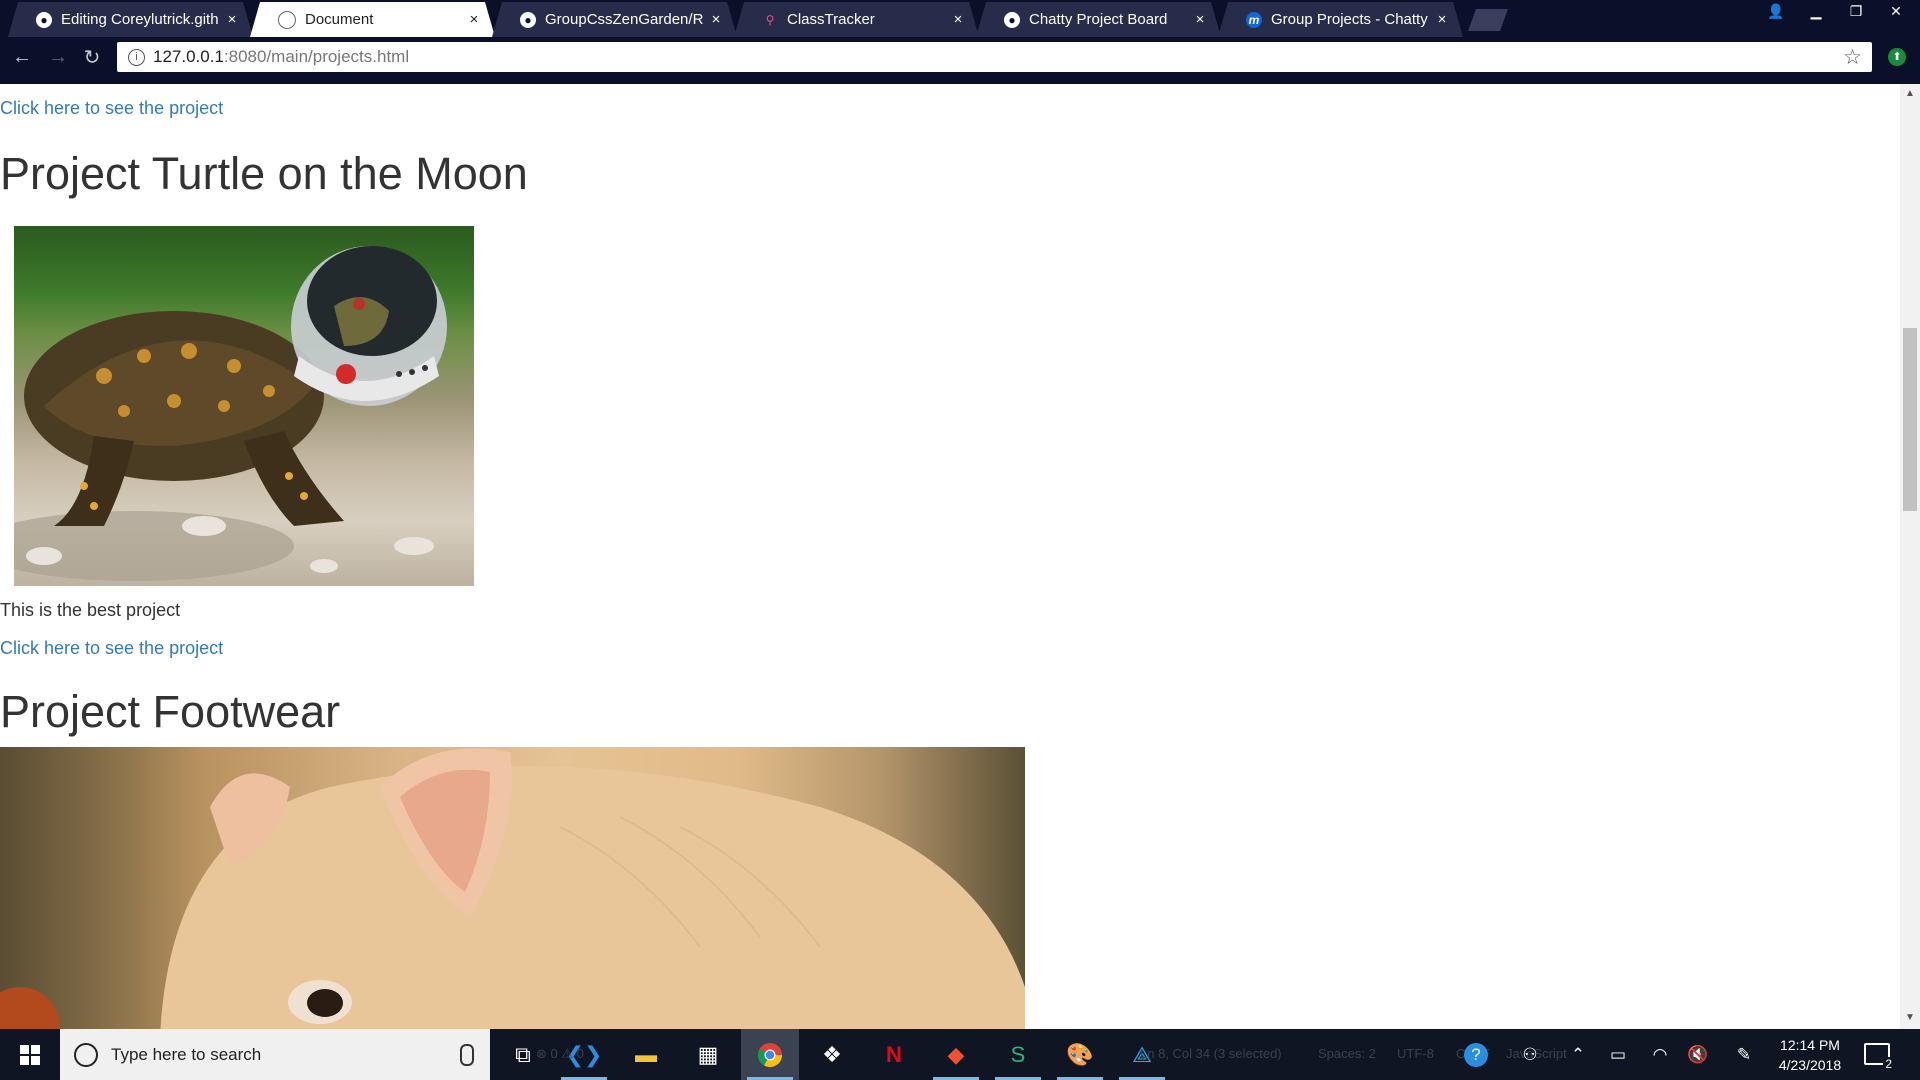  I want to click on tab-groupcsszengarden: ● GroupCssZenGarden/RE/ ×, so click(614, 19).